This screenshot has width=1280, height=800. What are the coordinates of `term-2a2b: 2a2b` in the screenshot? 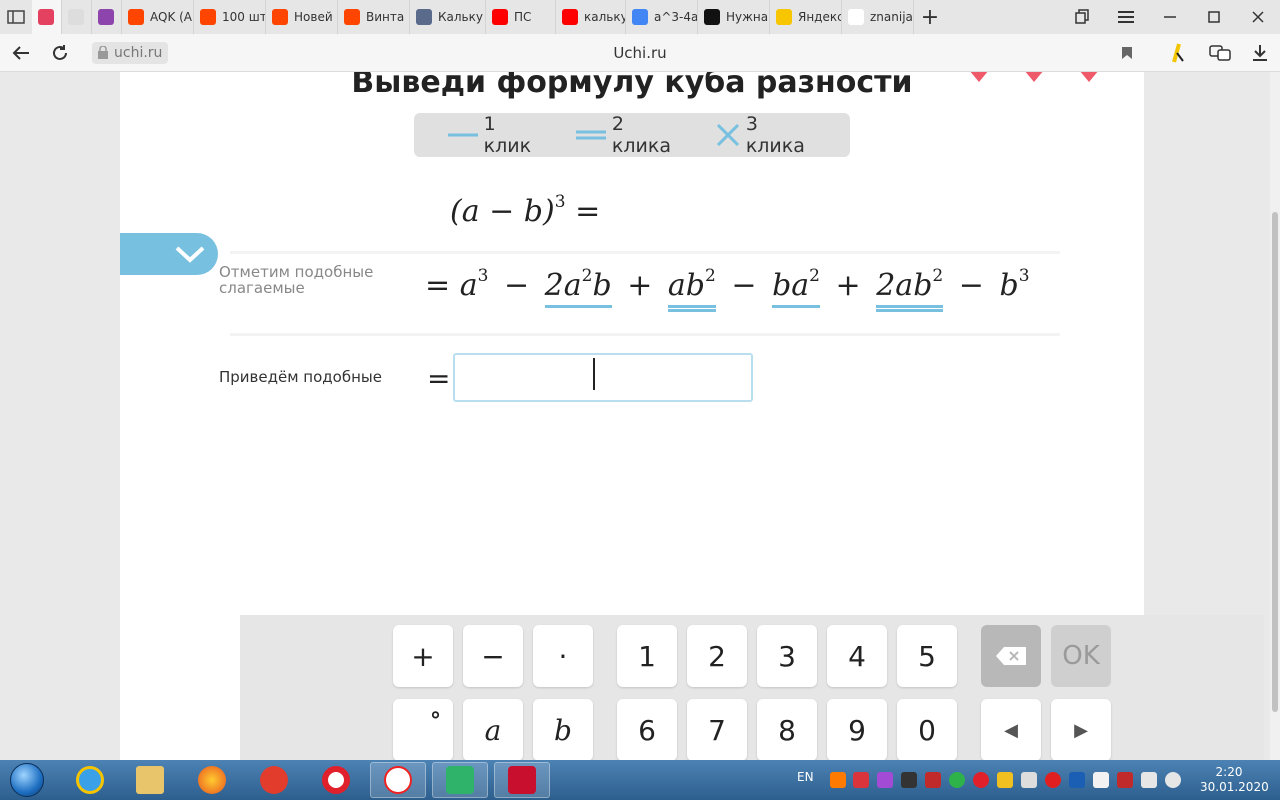 It's located at (578, 287).